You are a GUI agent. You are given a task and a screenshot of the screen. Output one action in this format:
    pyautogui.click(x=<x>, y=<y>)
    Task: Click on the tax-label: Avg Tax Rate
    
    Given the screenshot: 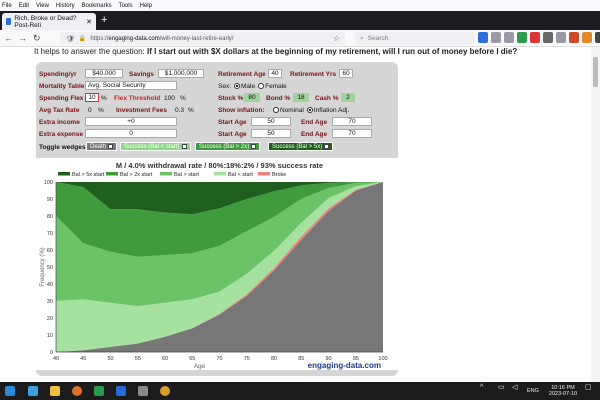 What is the action you would take?
    pyautogui.click(x=59, y=110)
    